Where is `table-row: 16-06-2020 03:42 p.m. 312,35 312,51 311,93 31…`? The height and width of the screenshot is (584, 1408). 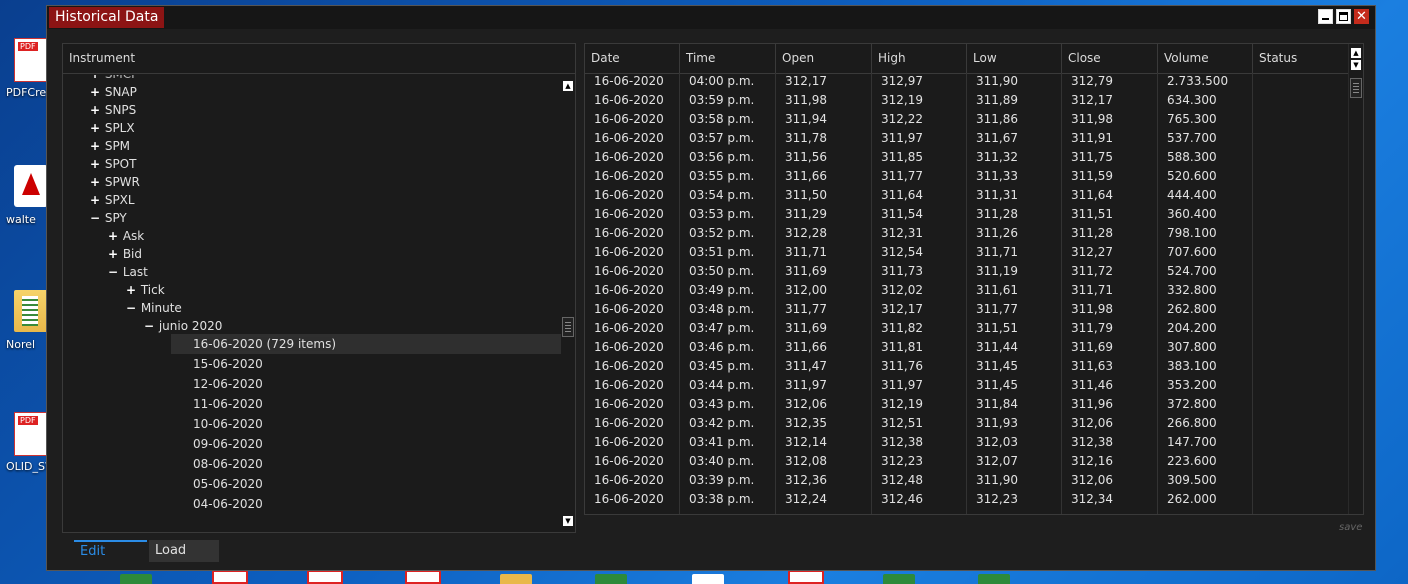 table-row: 16-06-2020 03:42 p.m. 312,35 312,51 311,93 31… is located at coordinates (967, 423).